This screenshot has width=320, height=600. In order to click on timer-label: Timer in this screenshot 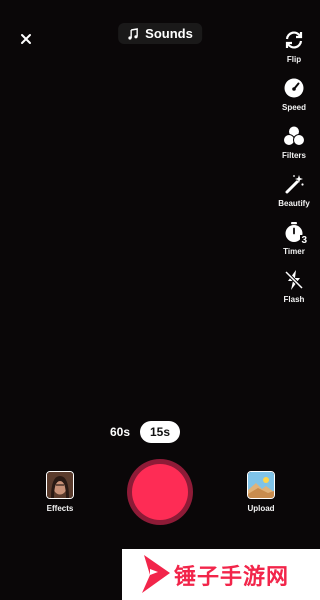, I will do `click(294, 251)`.